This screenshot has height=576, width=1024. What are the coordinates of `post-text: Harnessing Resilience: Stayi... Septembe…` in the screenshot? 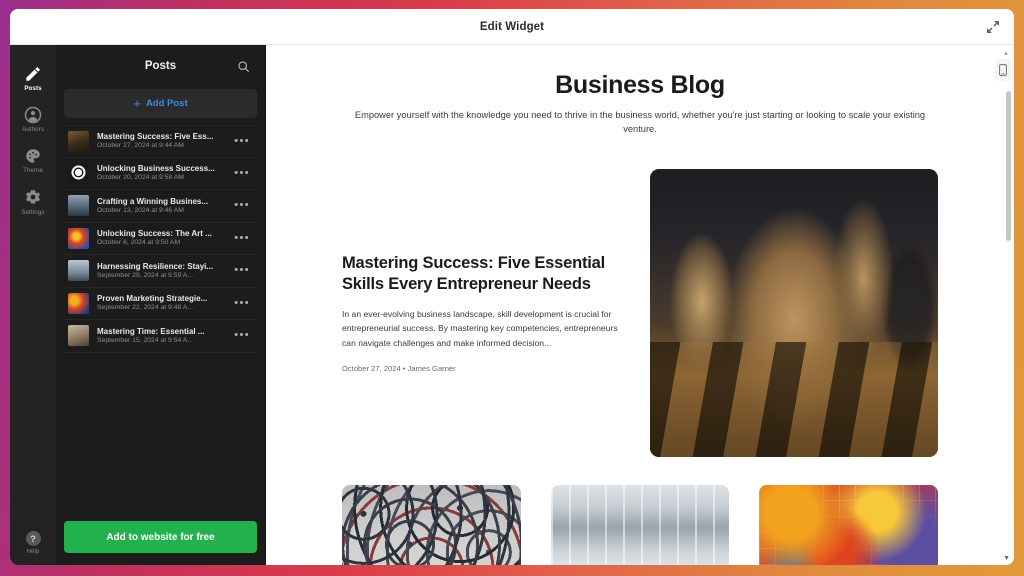 It's located at (160, 271).